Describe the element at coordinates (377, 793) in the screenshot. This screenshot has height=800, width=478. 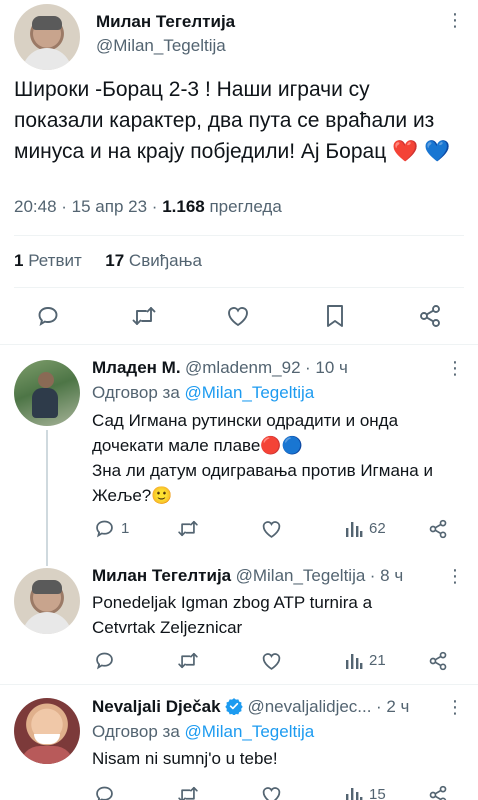
I see `views-count: 15` at that location.